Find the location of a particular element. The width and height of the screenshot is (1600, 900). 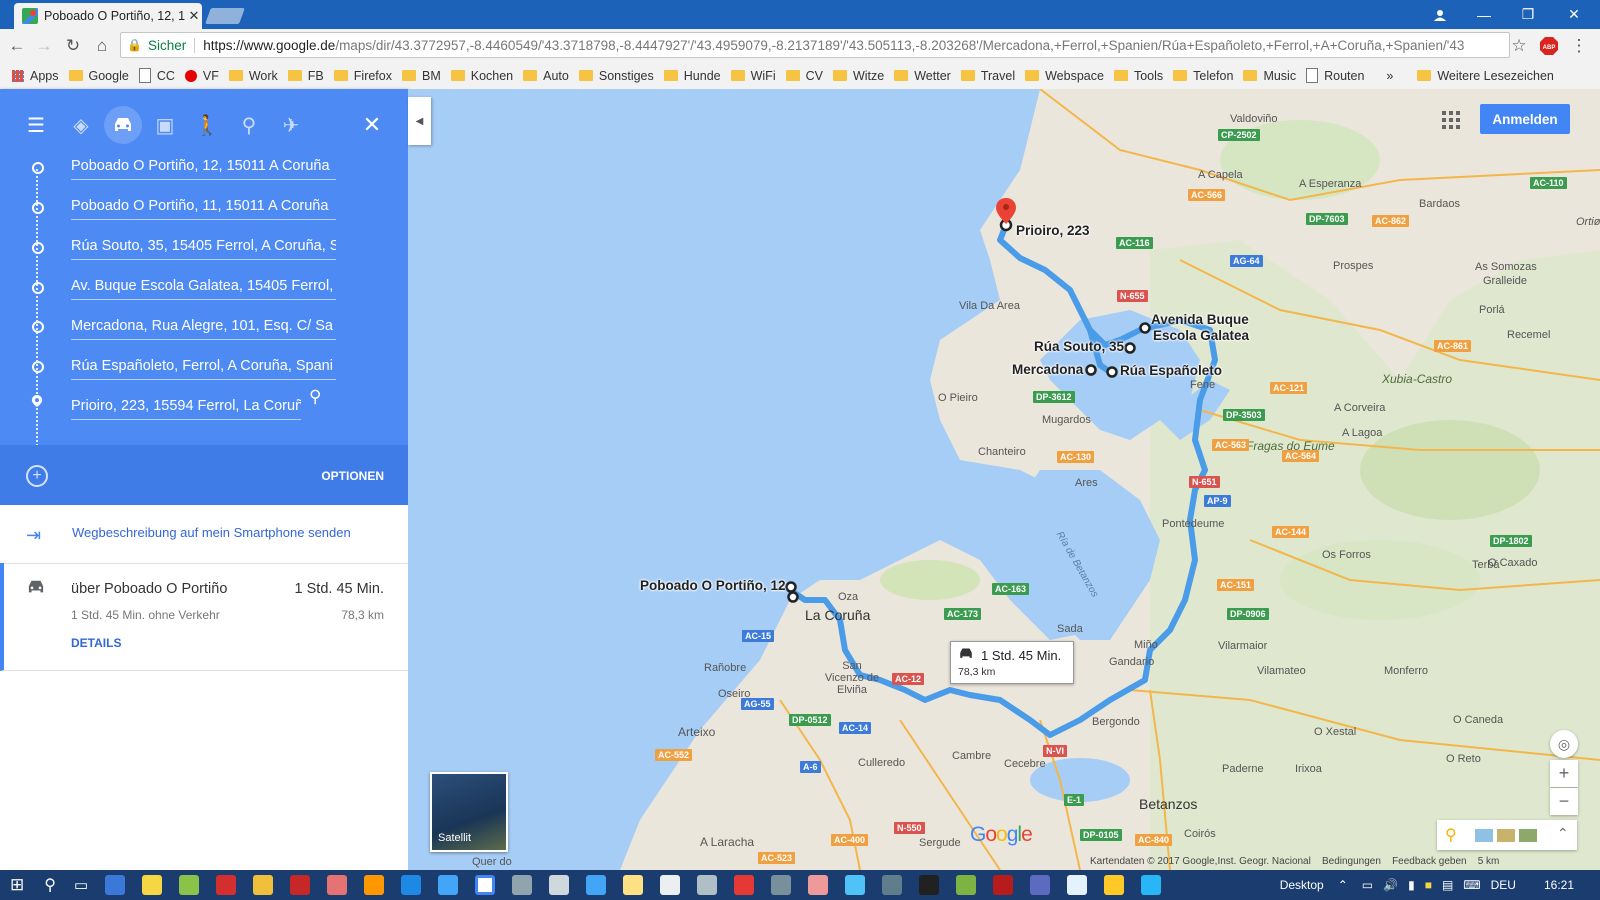

waypoint-label: Mercadona is located at coordinates (1047, 369).